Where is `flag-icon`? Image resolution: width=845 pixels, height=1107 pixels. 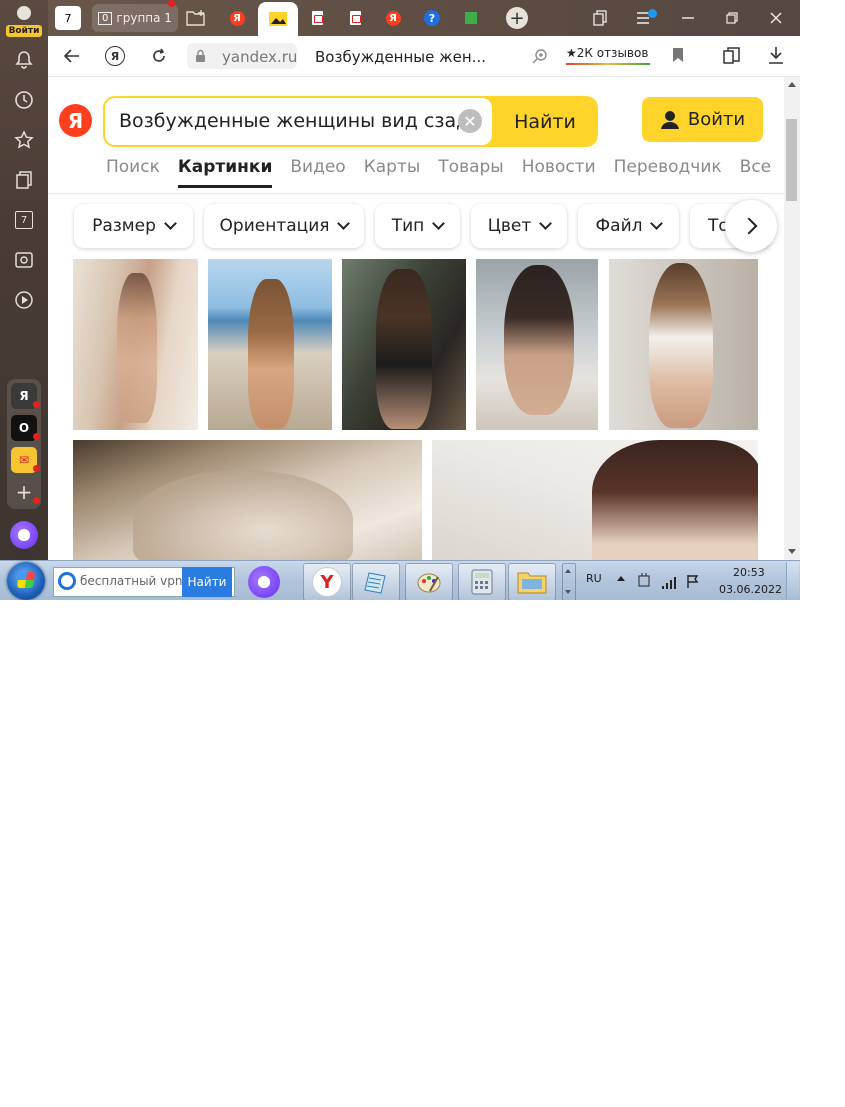
flag-icon is located at coordinates (693, 582).